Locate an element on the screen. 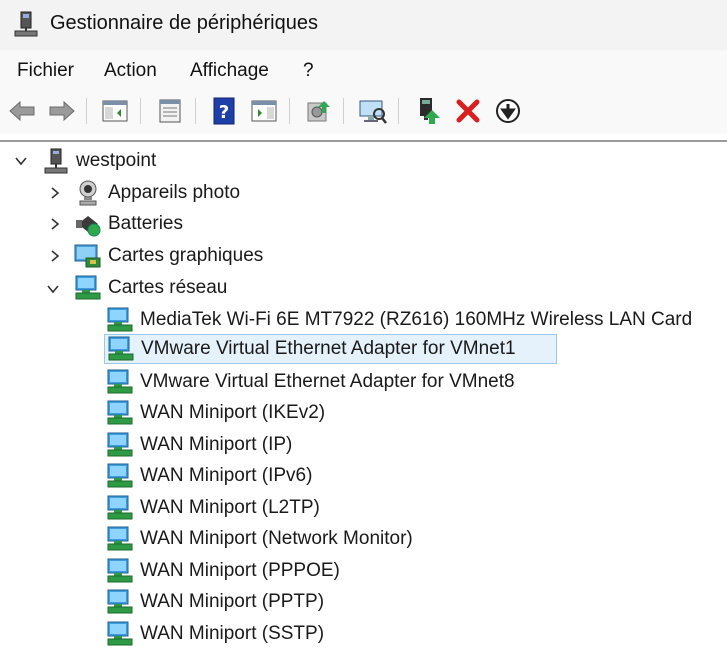 Image resolution: width=727 pixels, height=659 pixels. uninstall-device-button is located at coordinates (468, 111).